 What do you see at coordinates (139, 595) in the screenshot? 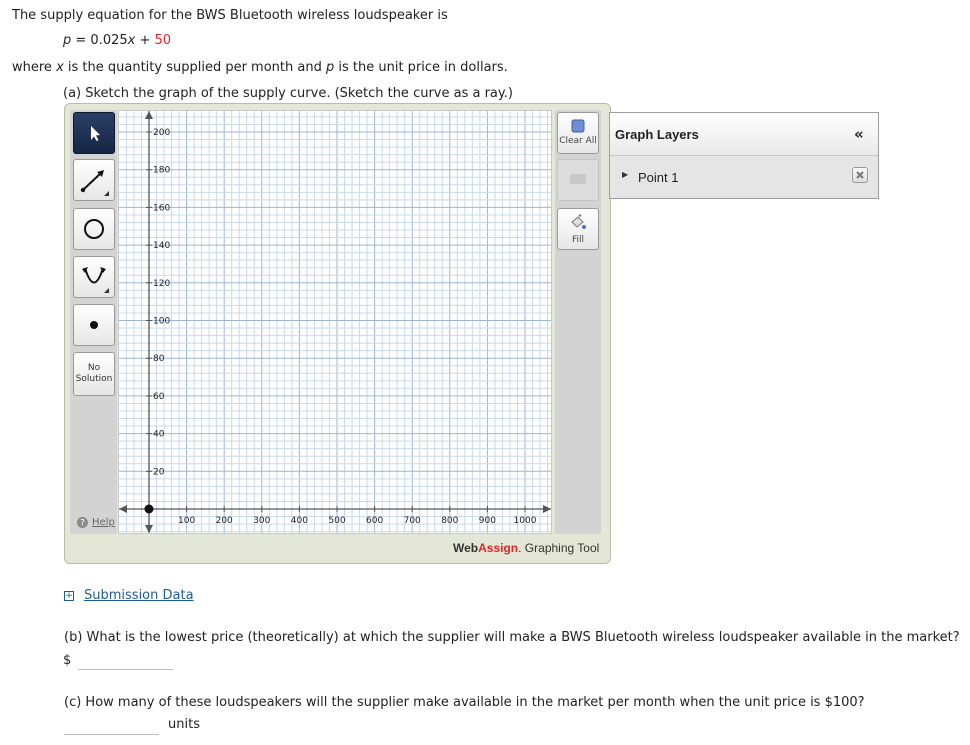
I see `submission-data-link: Submission Data` at bounding box center [139, 595].